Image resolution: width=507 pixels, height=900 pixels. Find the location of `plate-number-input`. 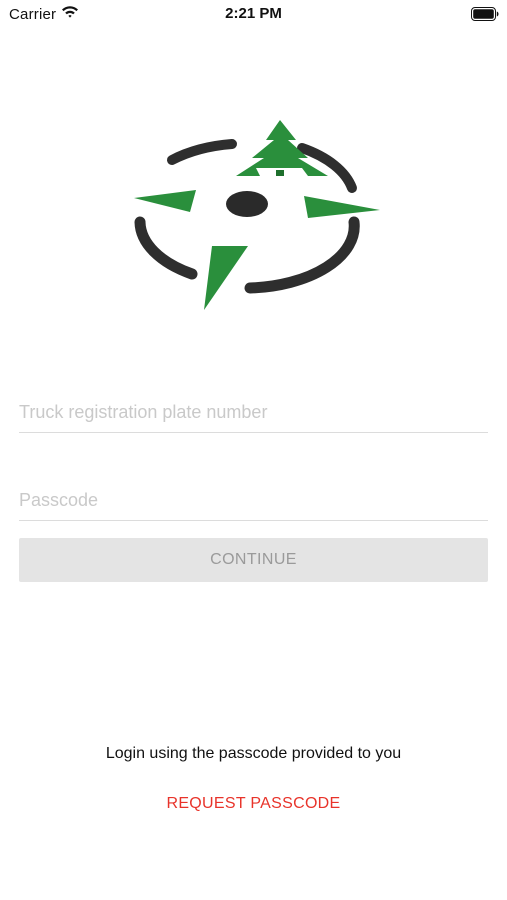

plate-number-input is located at coordinates (253, 412).